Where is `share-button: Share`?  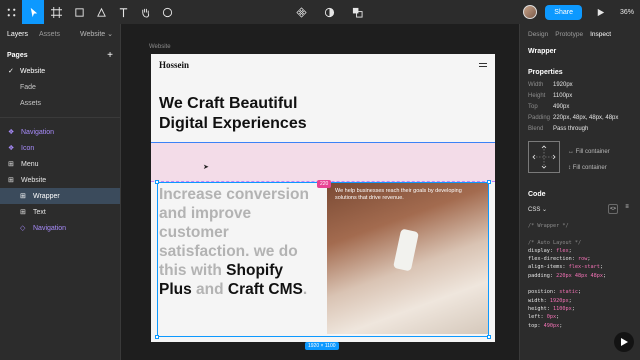
share-button: Share is located at coordinates (563, 12).